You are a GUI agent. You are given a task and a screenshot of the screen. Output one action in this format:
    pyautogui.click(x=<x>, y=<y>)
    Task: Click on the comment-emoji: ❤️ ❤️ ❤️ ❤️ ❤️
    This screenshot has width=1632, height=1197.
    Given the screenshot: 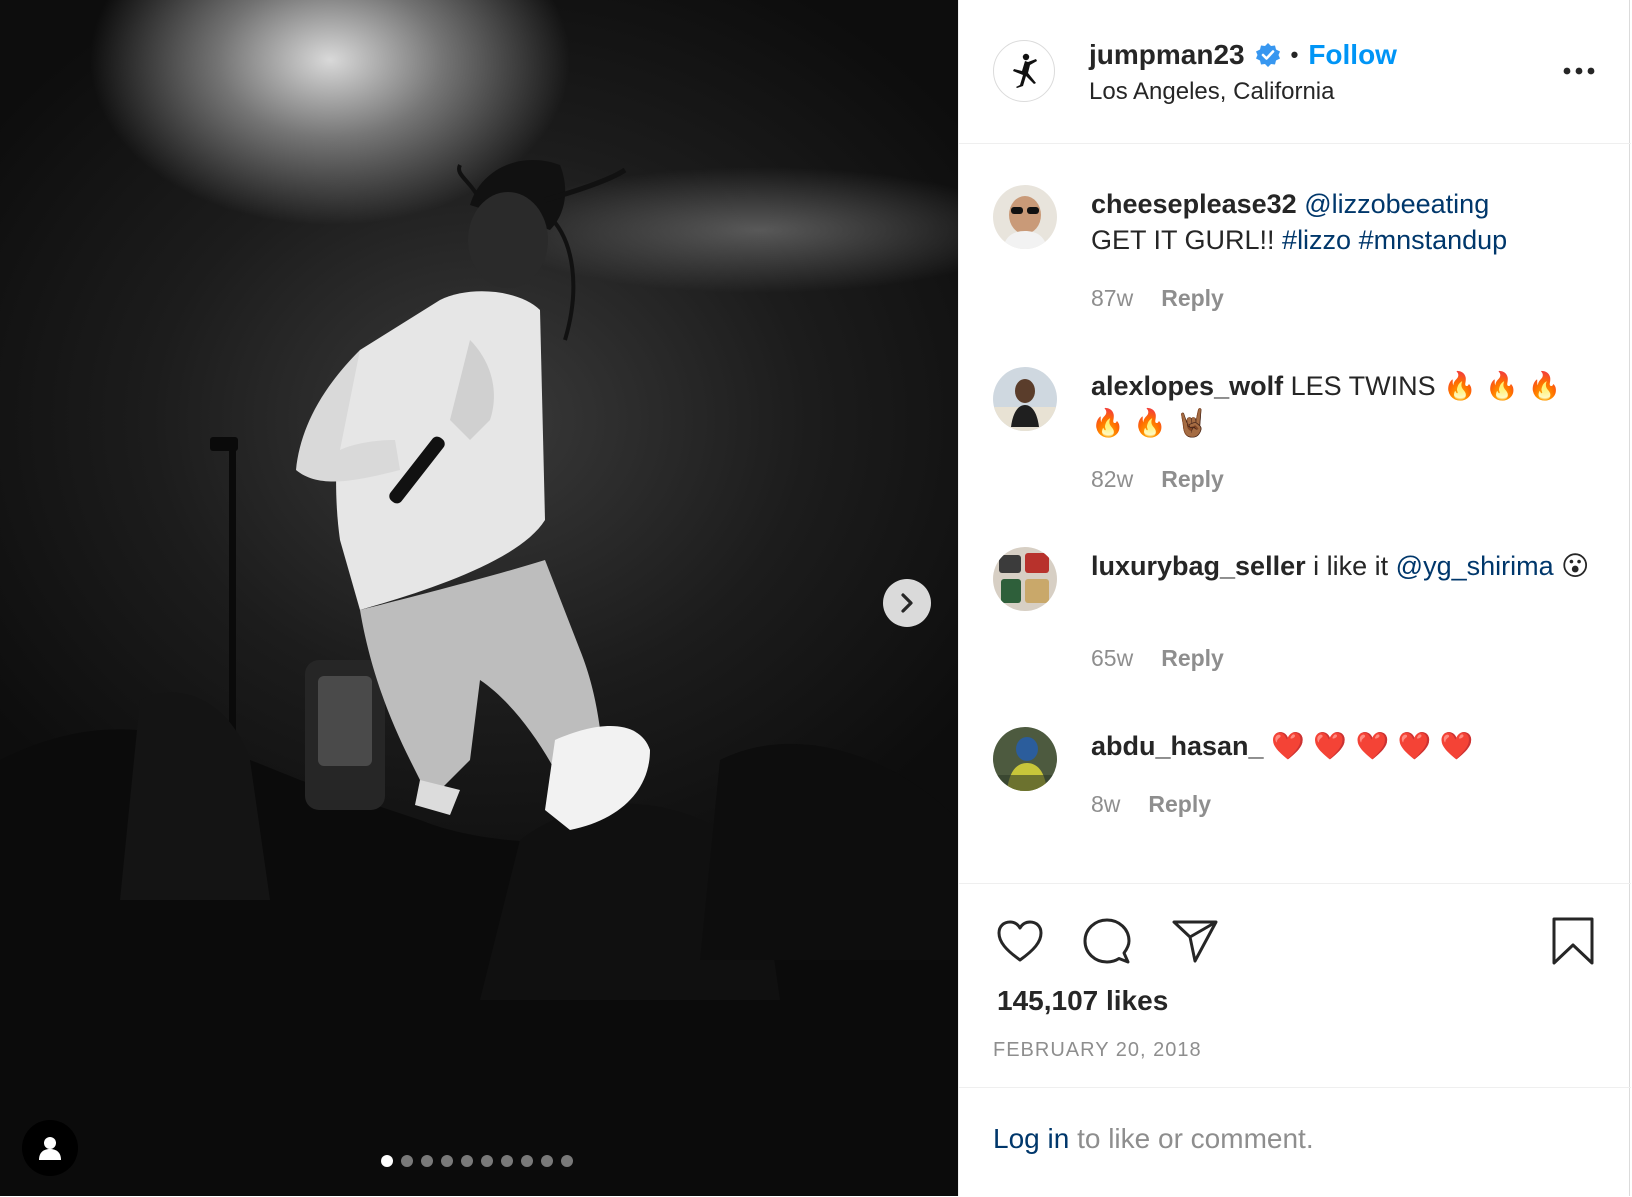 What is the action you would take?
    pyautogui.click(x=1372, y=746)
    